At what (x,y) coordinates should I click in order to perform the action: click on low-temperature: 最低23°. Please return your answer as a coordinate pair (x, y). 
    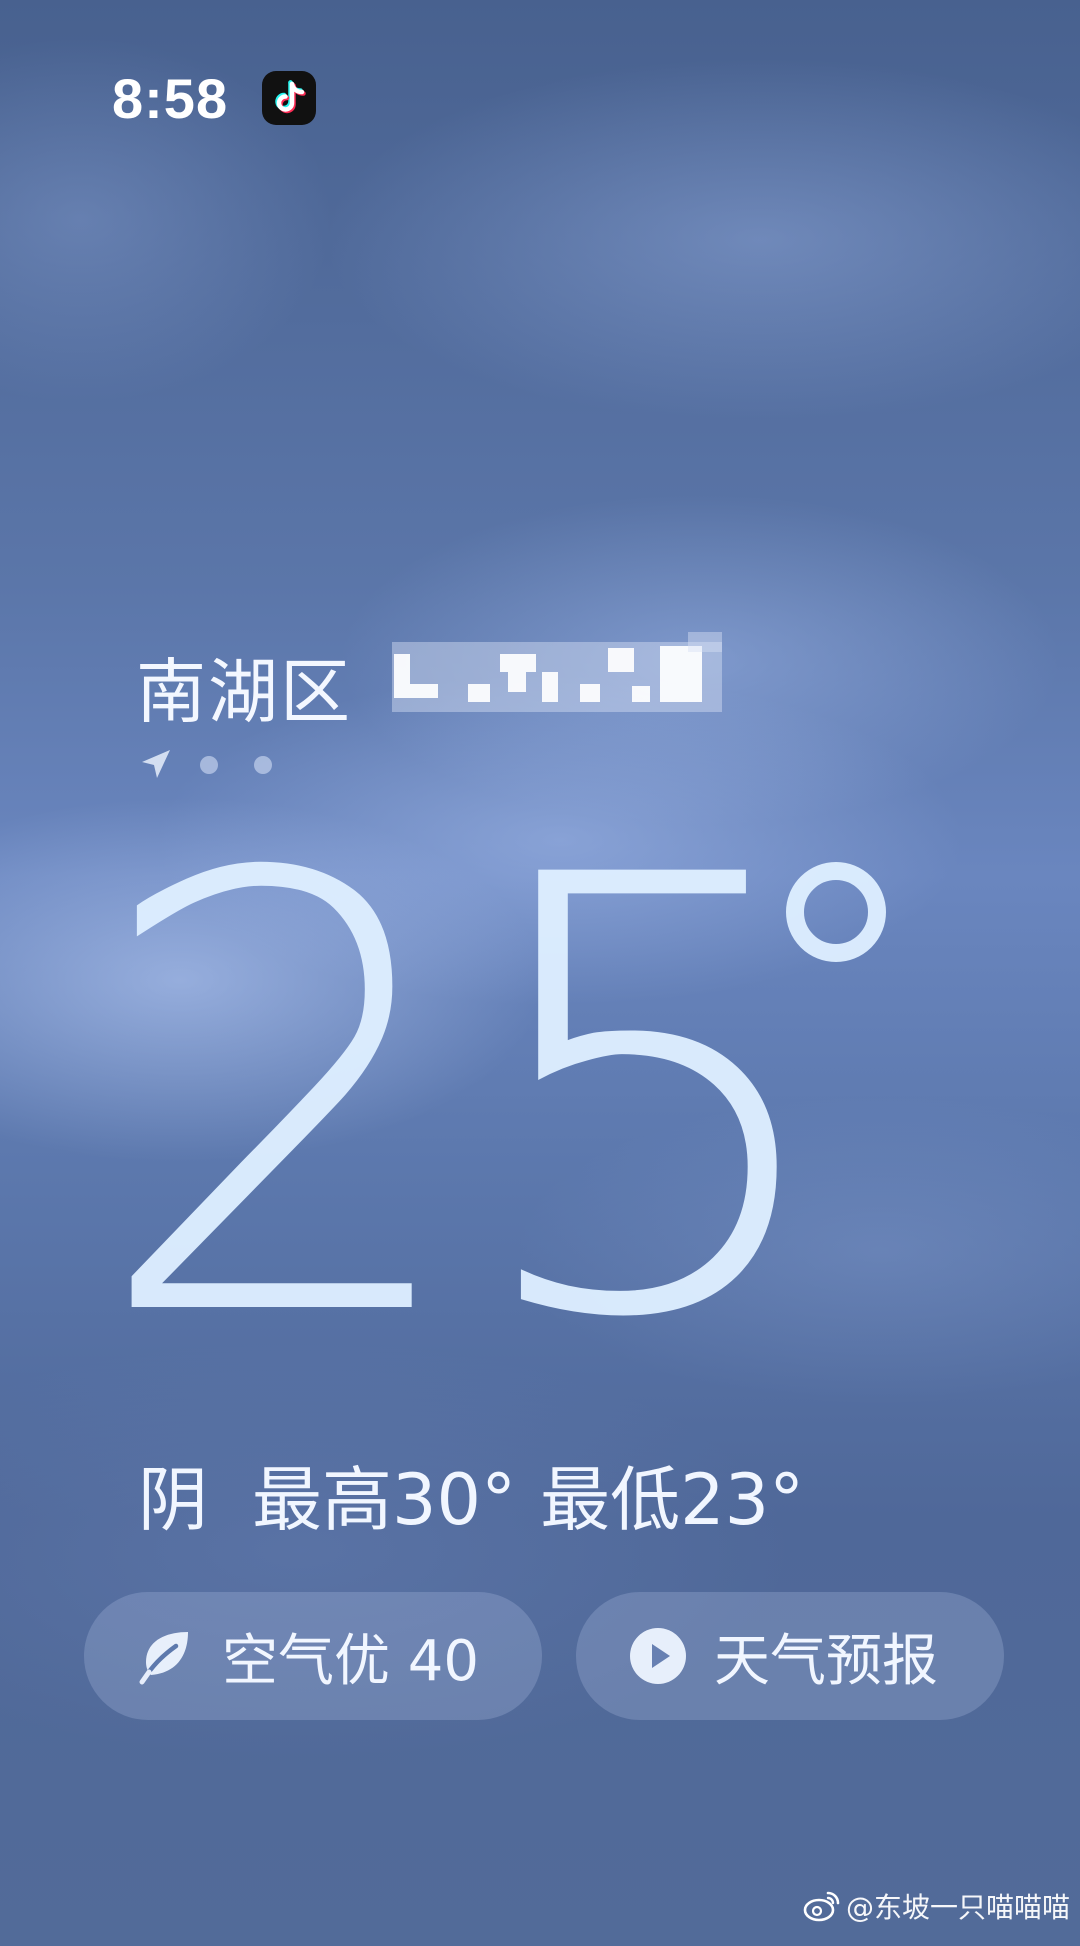
    Looking at the image, I should click on (672, 1500).